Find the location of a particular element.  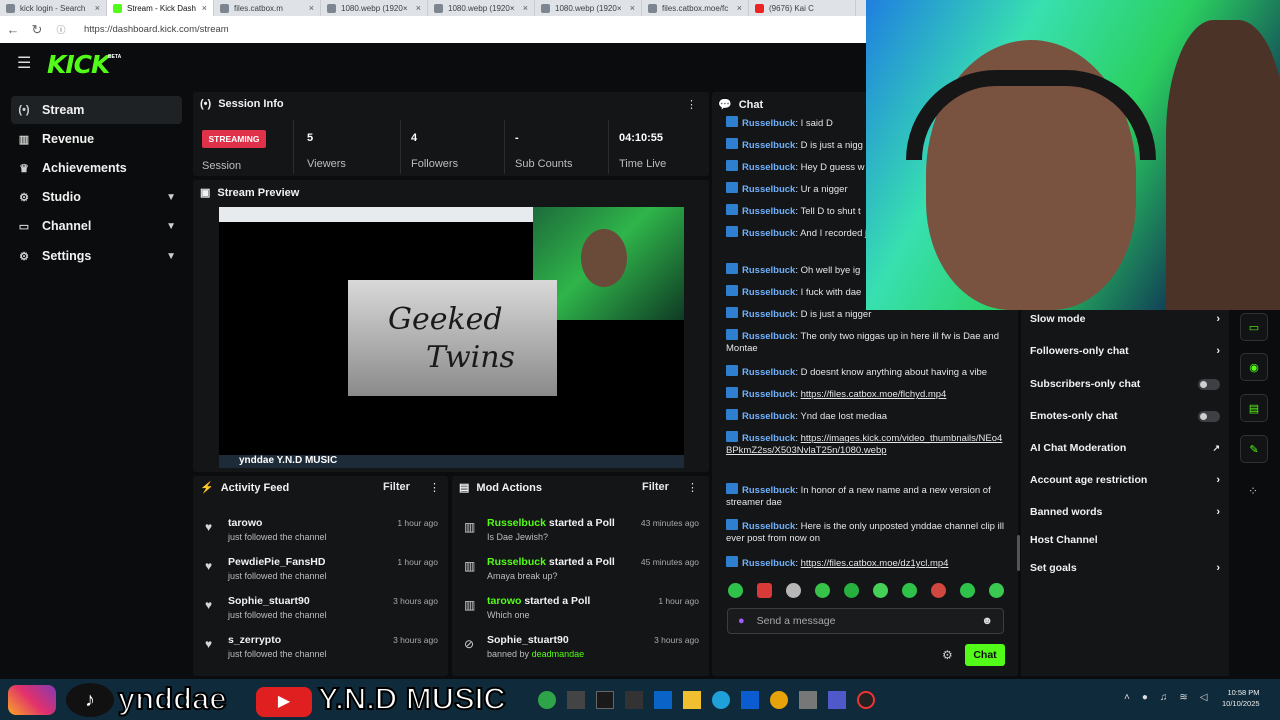

activity-user: PewdiePie_FansHD is located at coordinates (276, 562).